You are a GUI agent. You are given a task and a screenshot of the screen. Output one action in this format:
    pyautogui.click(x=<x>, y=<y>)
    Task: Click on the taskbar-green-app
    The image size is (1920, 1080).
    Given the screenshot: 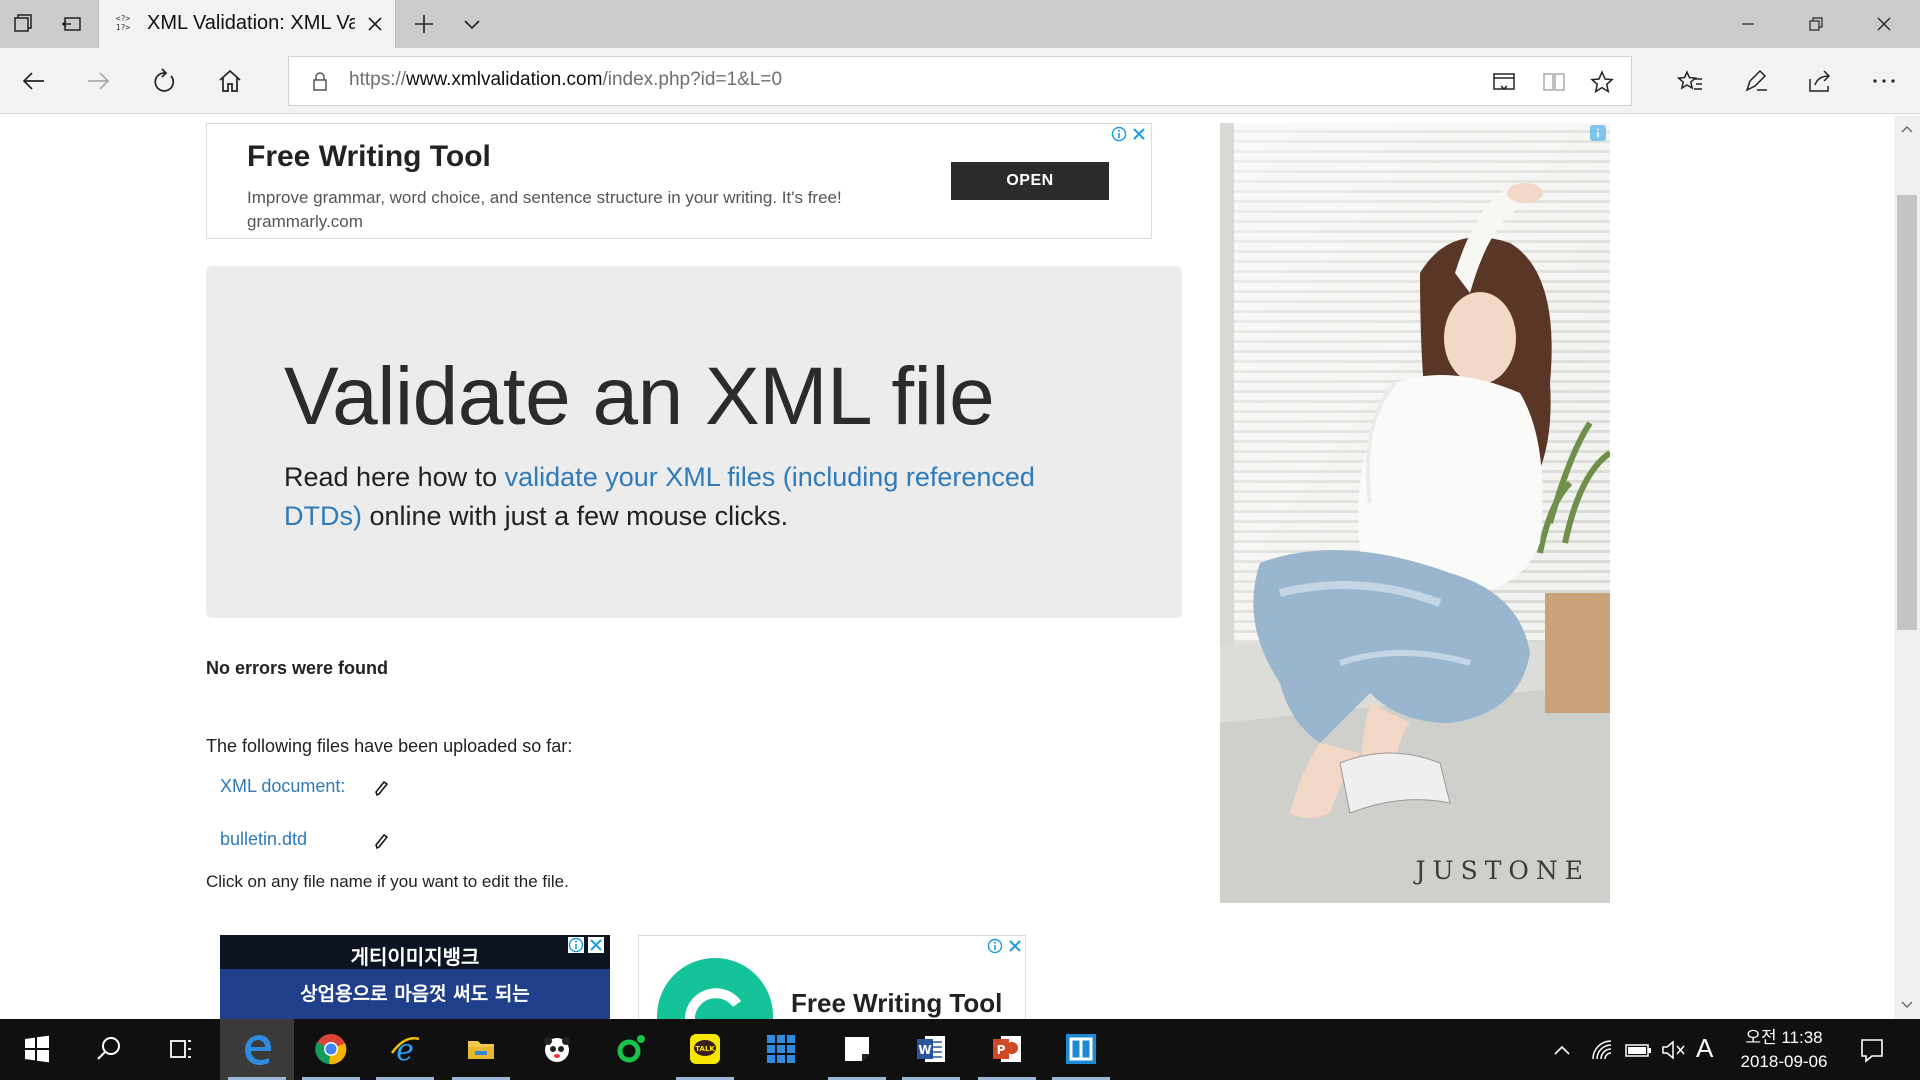 What is the action you would take?
    pyautogui.click(x=631, y=1049)
    